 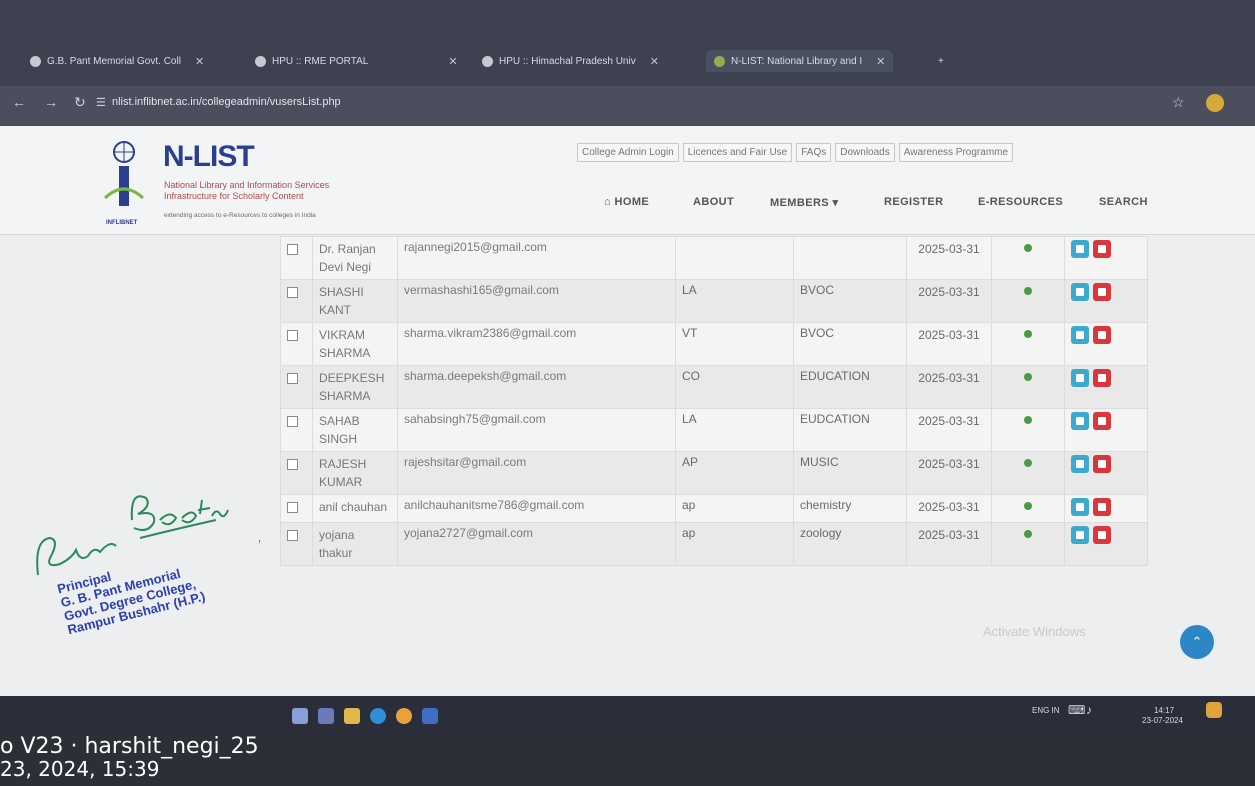 I want to click on faqs-link: FAQs, so click(x=814, y=152).